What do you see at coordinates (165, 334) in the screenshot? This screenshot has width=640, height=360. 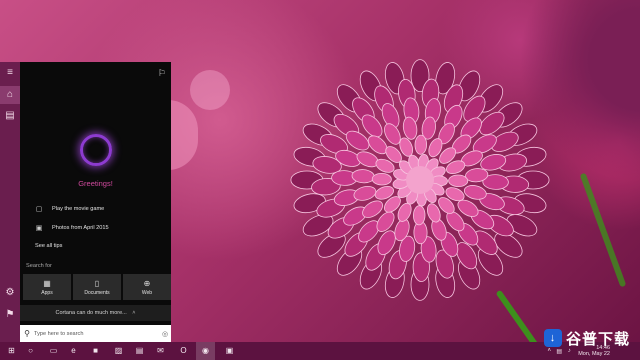 I see `microphone-icon: ◎` at bounding box center [165, 334].